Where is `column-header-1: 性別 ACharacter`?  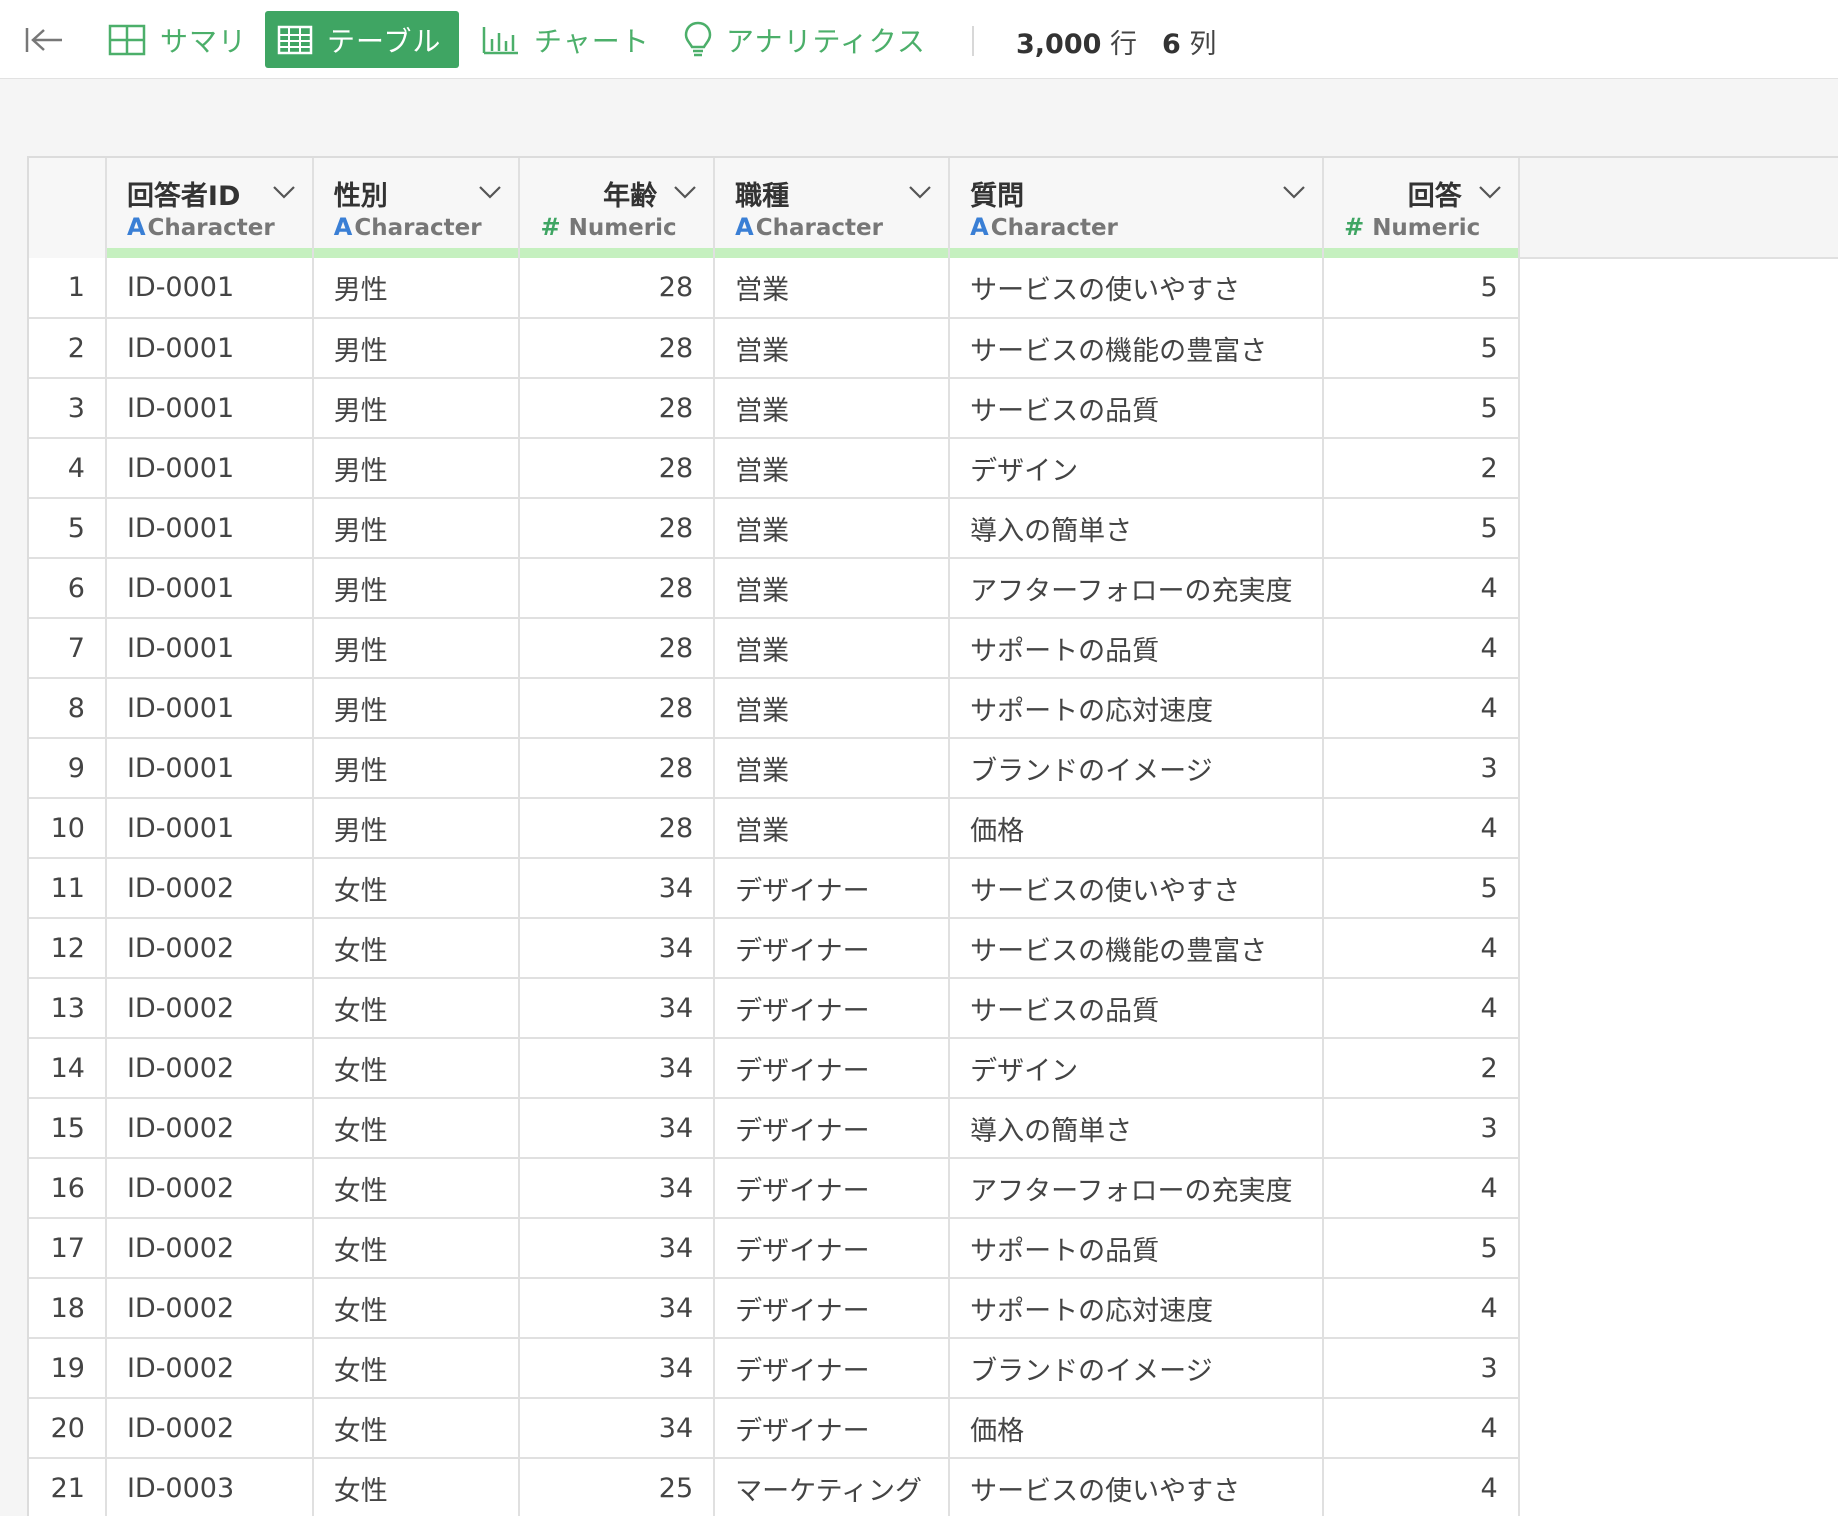
column-header-1: 性別 ACharacter is located at coordinates (416, 208).